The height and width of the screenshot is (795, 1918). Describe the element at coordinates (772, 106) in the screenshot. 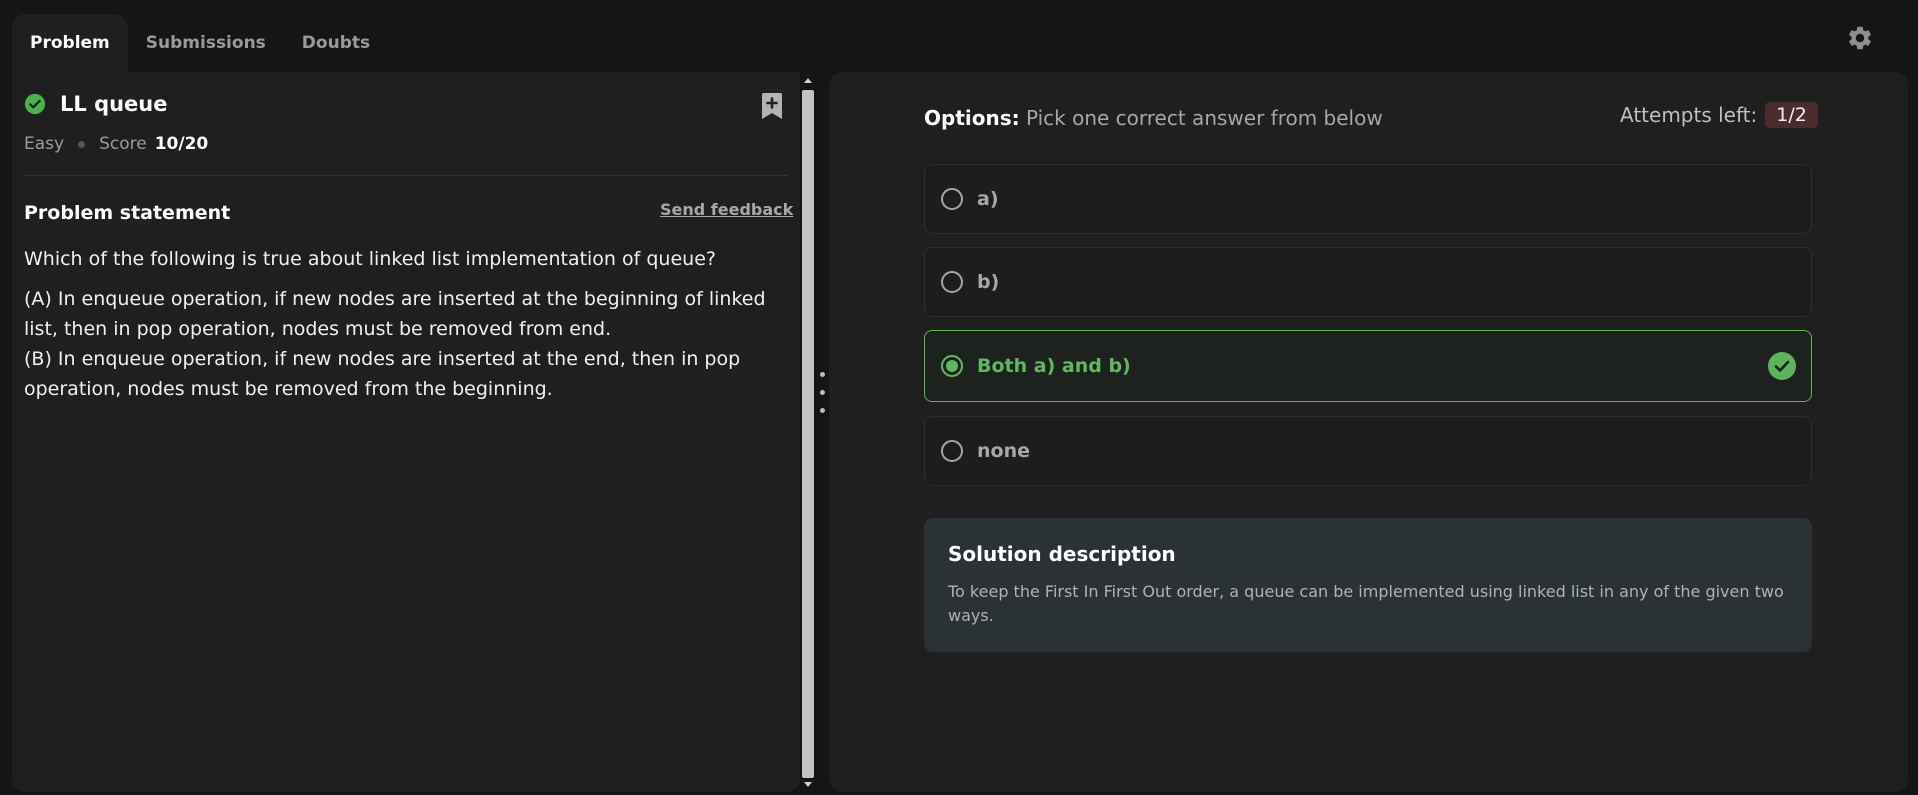

I see `bookmark-add-icon` at that location.